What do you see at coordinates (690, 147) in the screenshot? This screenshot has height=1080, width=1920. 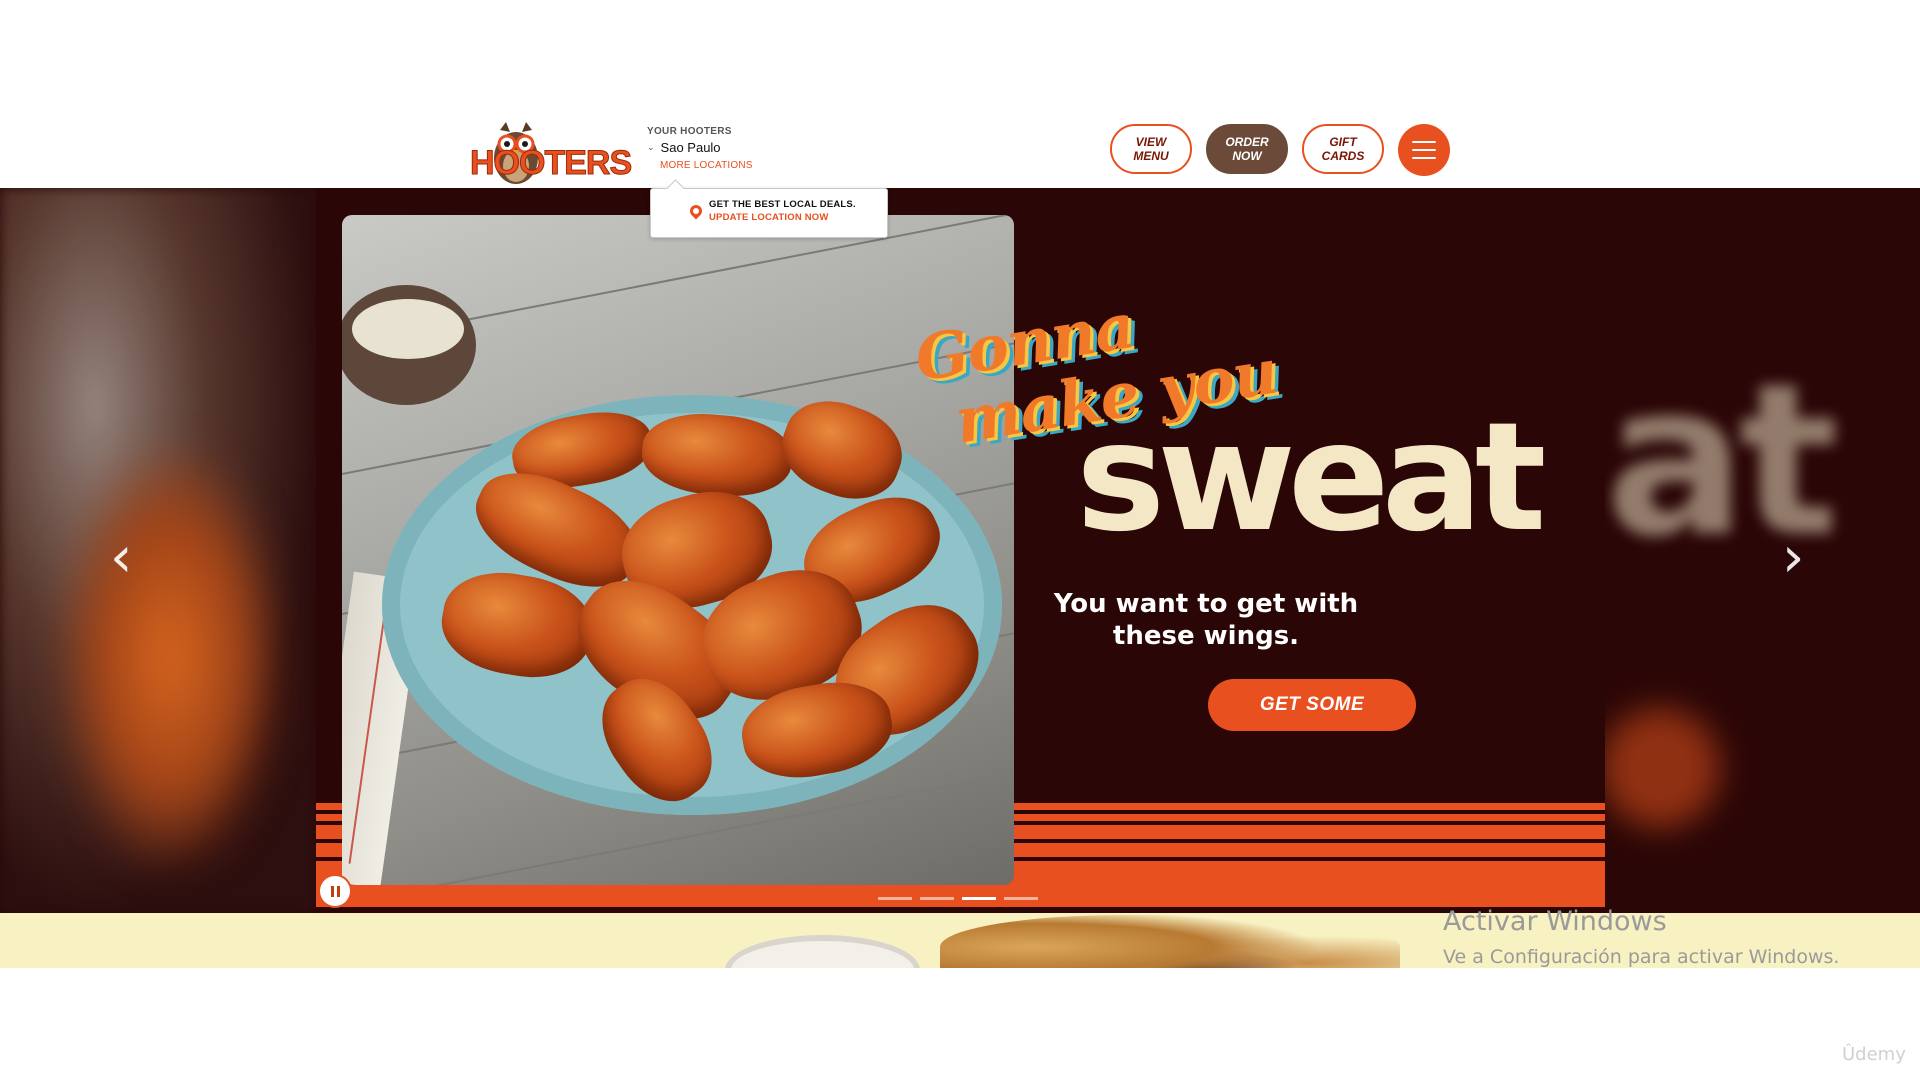 I see `location-city: Sao Paulo` at bounding box center [690, 147].